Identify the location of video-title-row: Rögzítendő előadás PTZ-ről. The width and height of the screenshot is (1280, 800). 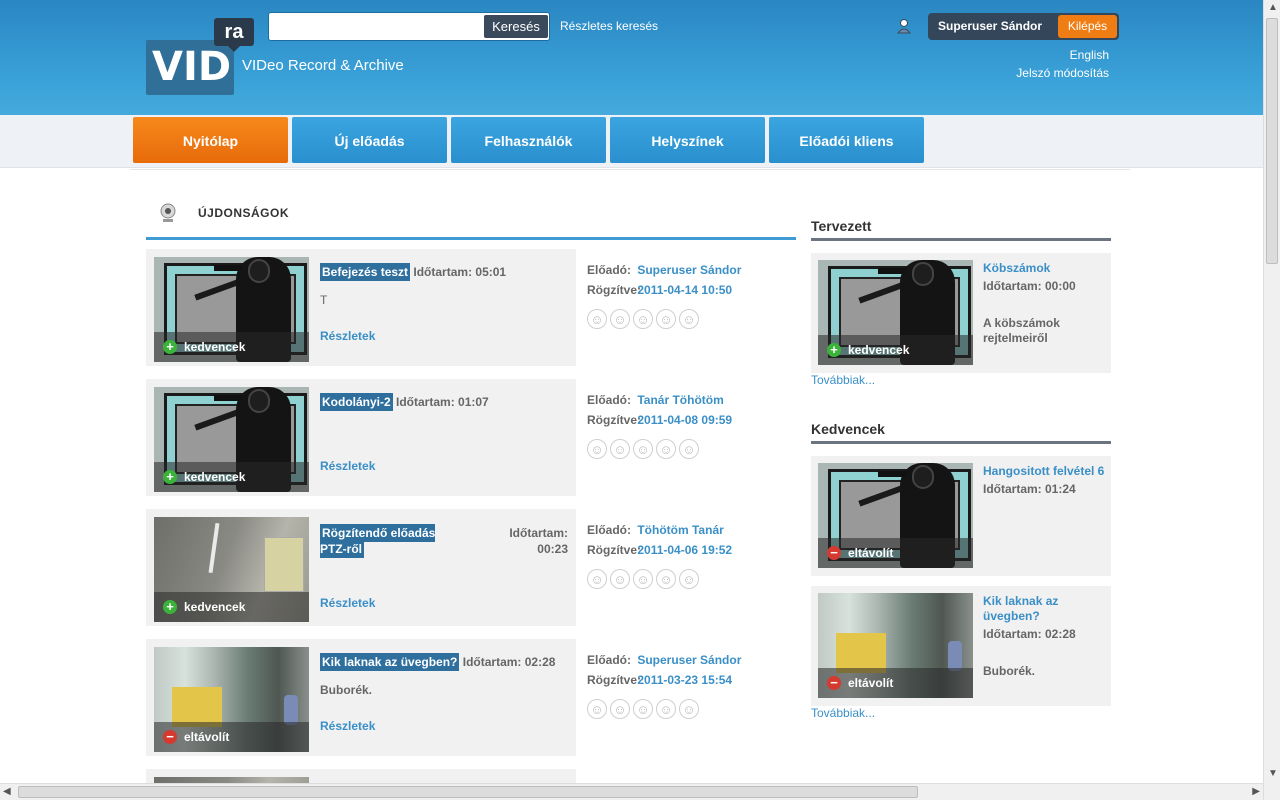
(392, 541).